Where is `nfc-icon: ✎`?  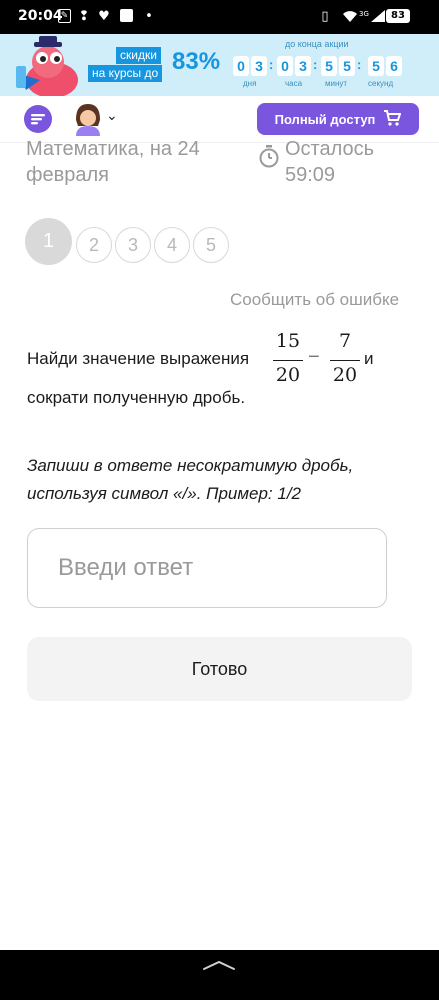
nfc-icon: ✎ is located at coordinates (64, 16).